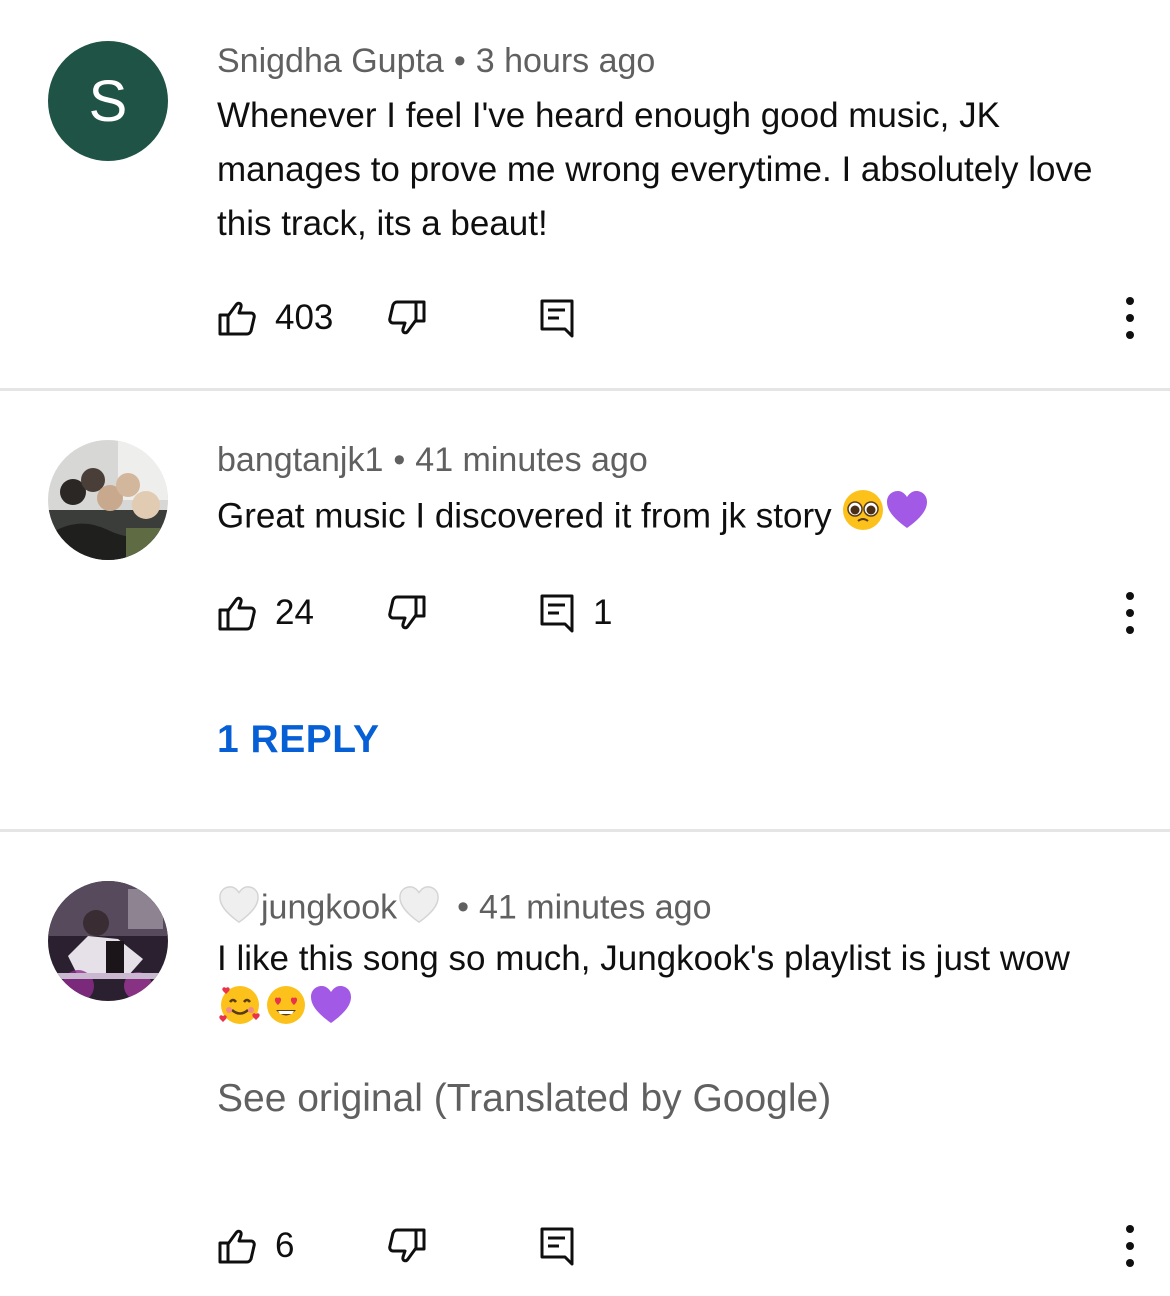  I want to click on comment-meta: Snigdha Gupta • 3 hours ago, so click(436, 61).